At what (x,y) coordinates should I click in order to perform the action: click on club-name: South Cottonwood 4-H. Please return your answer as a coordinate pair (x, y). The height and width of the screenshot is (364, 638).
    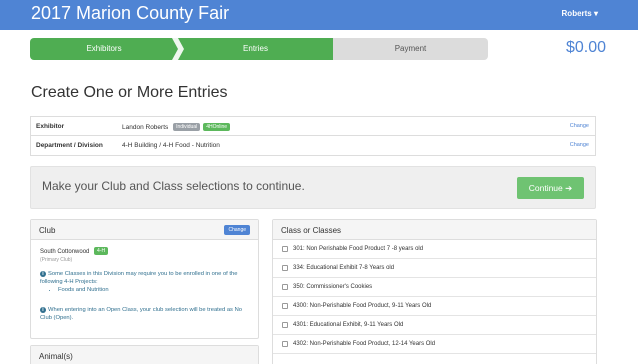
    Looking at the image, I should click on (74, 251).